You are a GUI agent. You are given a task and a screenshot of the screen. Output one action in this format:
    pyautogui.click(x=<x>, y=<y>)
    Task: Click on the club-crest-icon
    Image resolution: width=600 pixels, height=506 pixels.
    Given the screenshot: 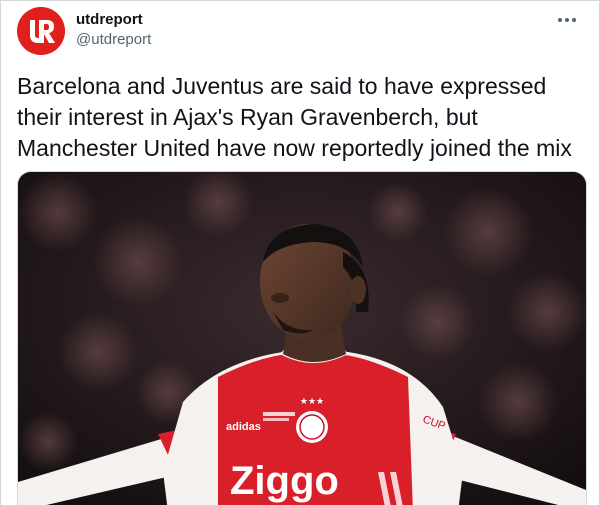 What is the action you would take?
    pyautogui.click(x=312, y=427)
    